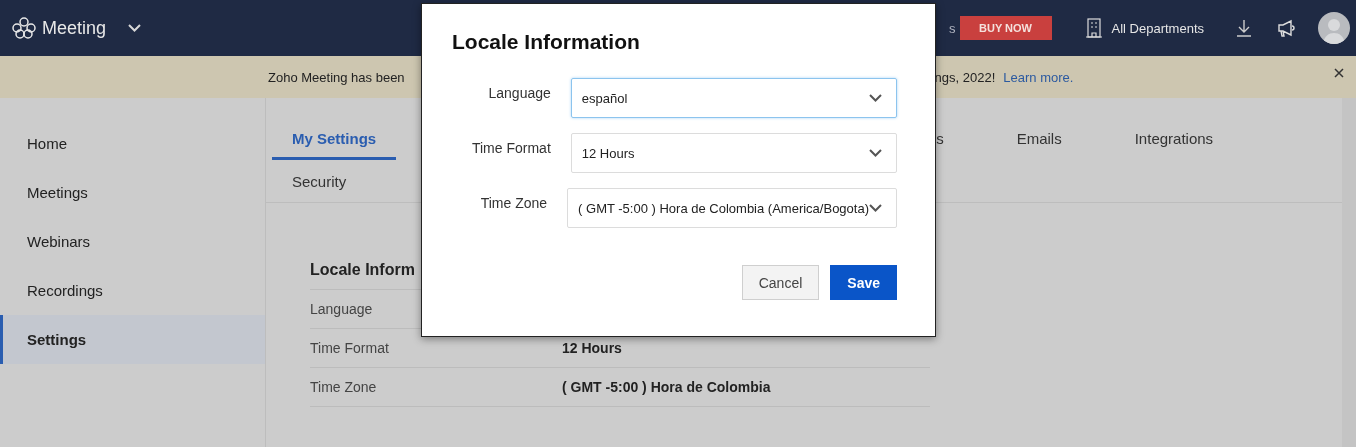  What do you see at coordinates (344, 387) in the screenshot?
I see `row-label: Time Zone` at bounding box center [344, 387].